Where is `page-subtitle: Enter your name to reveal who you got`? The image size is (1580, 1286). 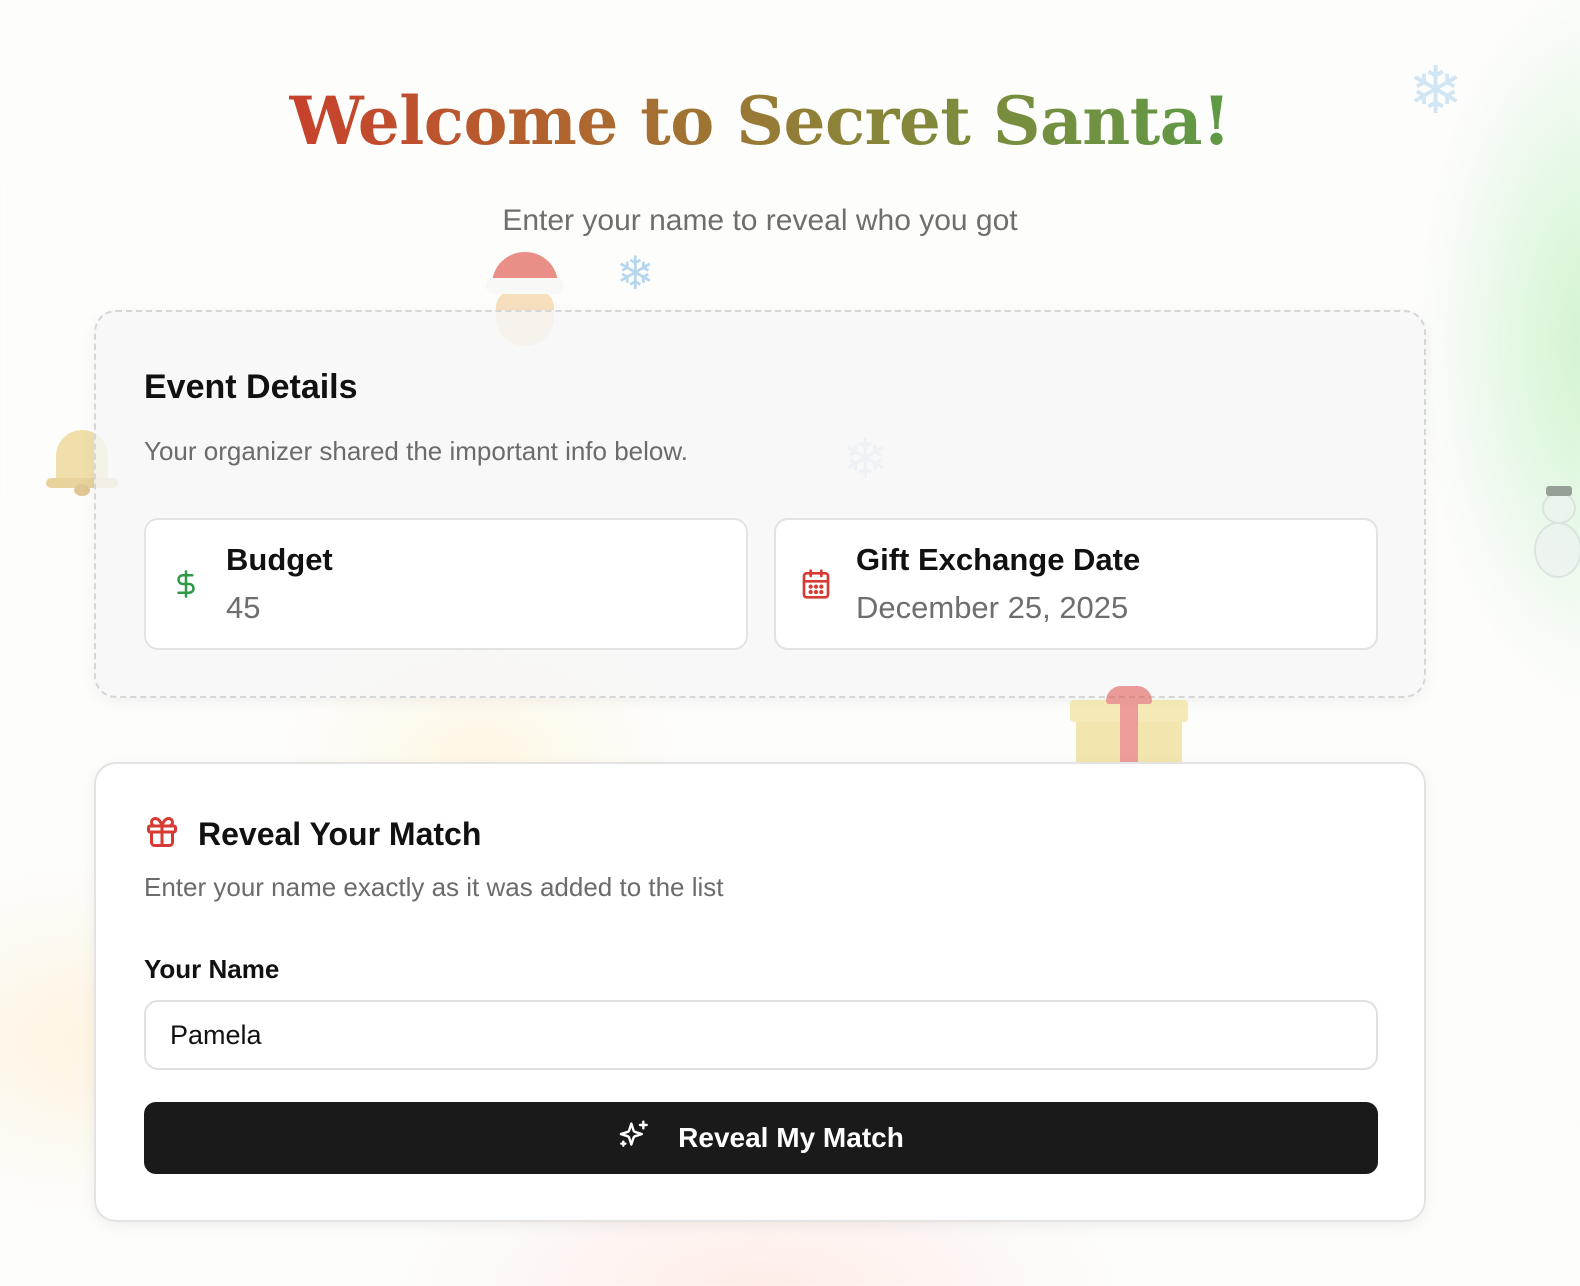
page-subtitle: Enter your name to reveal who you got is located at coordinates (760, 220).